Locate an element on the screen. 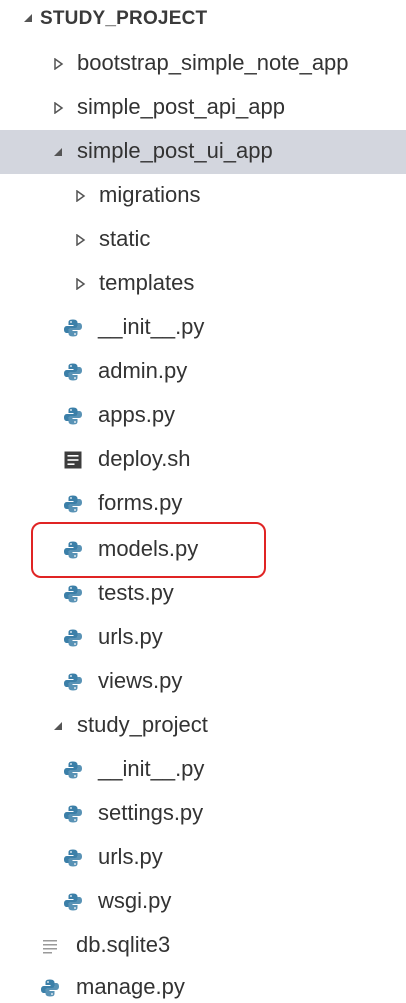  tree-item-label: tests.py is located at coordinates (136, 592).